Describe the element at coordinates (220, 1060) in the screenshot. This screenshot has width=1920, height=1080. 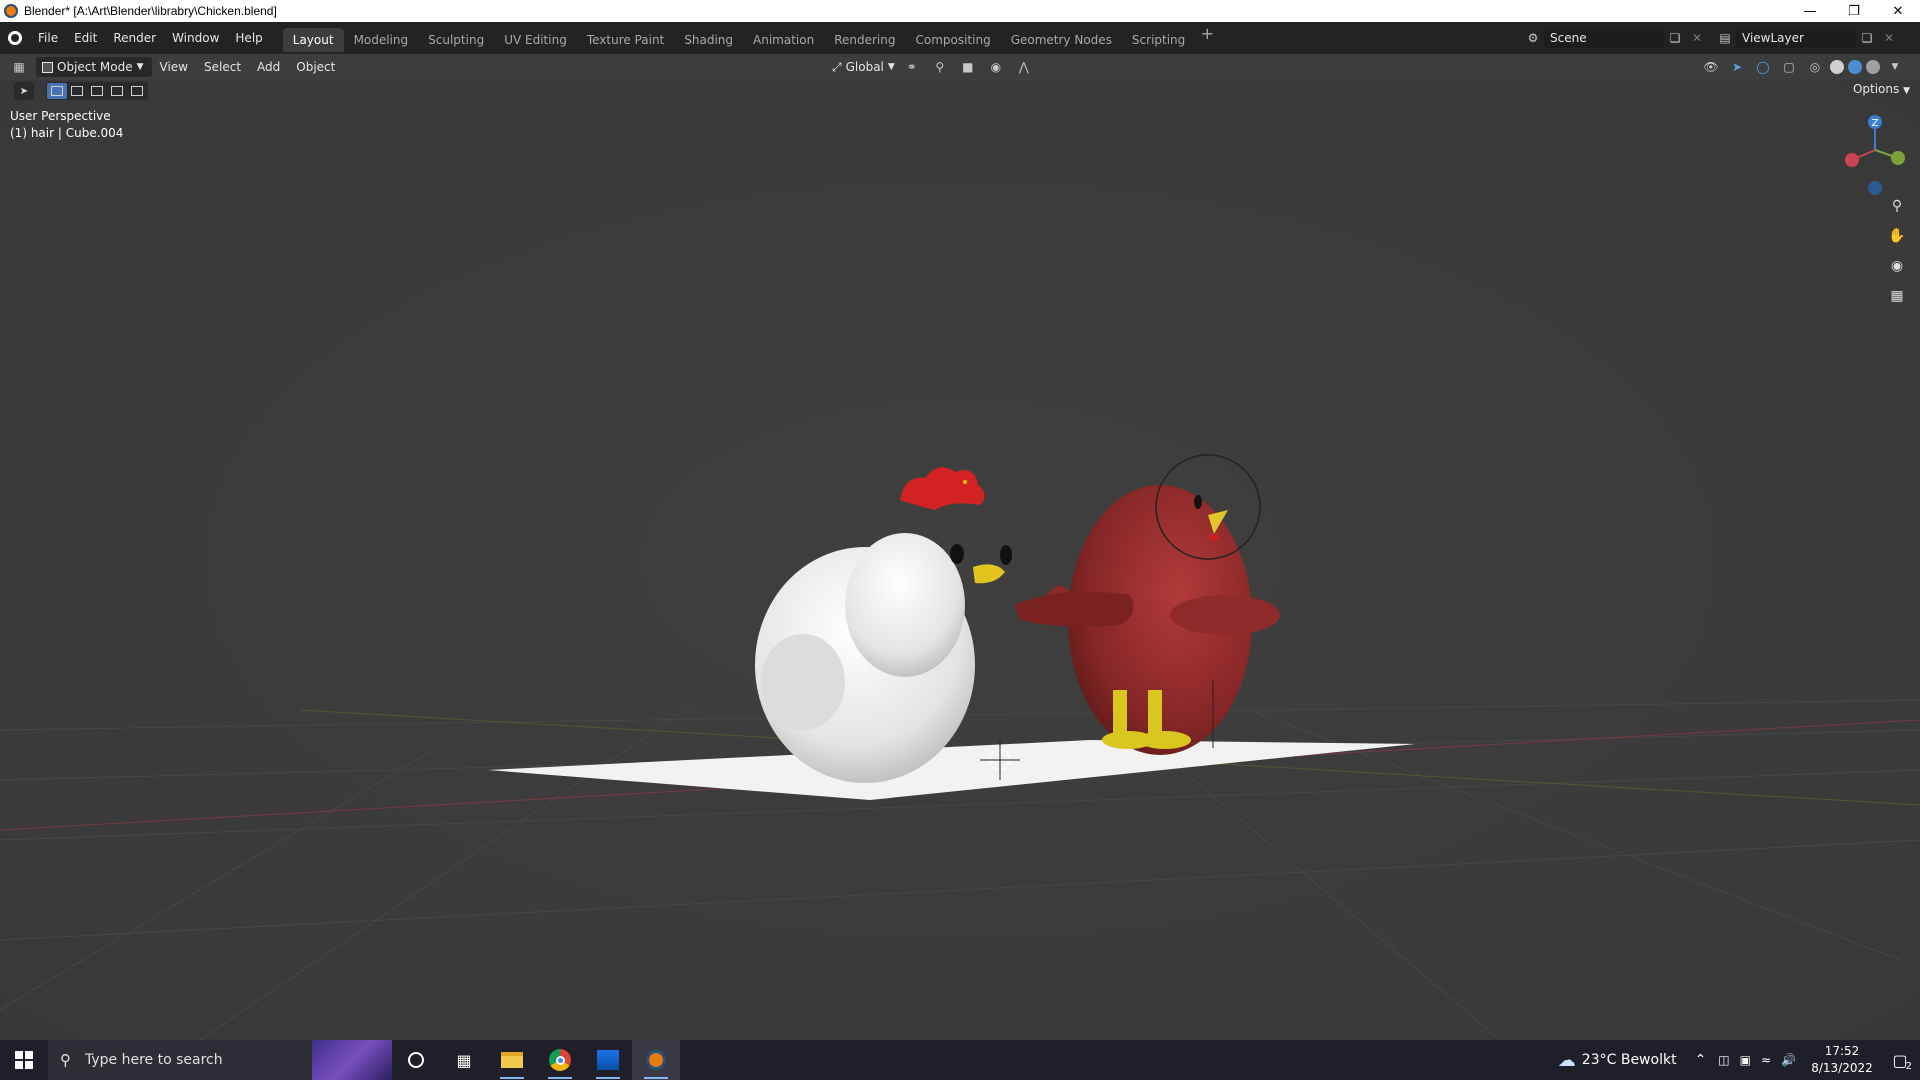
I see `taskbar-search-box: ⚲ Type here to search` at that location.